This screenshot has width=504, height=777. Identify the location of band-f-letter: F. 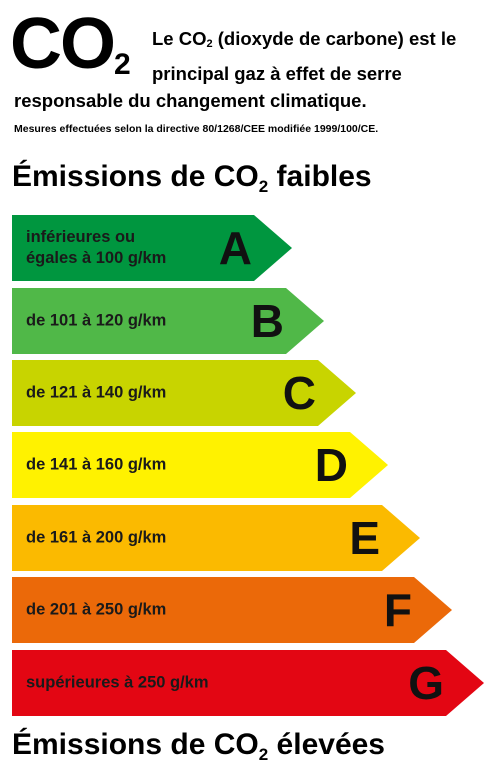
(397, 610).